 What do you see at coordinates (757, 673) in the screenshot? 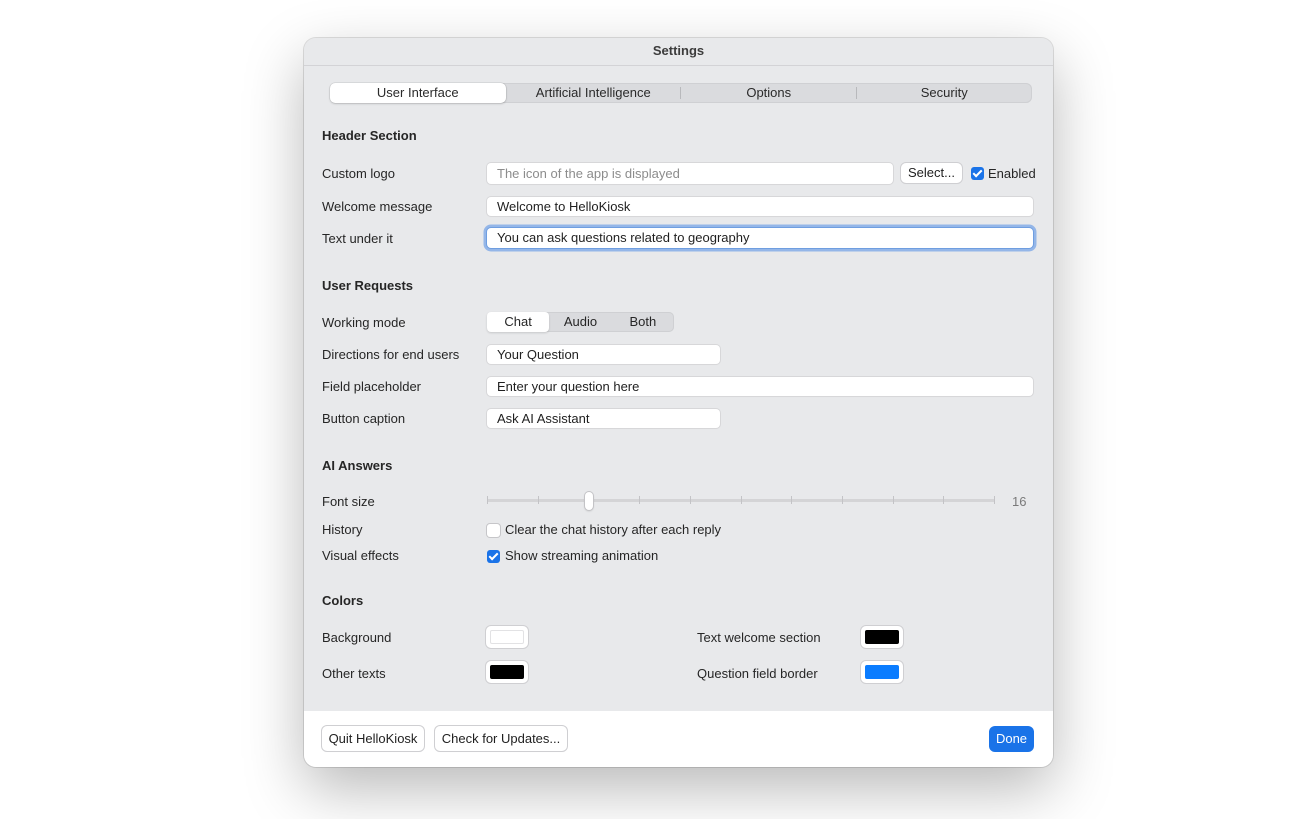
I see `question-border-color-label: Question field border` at bounding box center [757, 673].